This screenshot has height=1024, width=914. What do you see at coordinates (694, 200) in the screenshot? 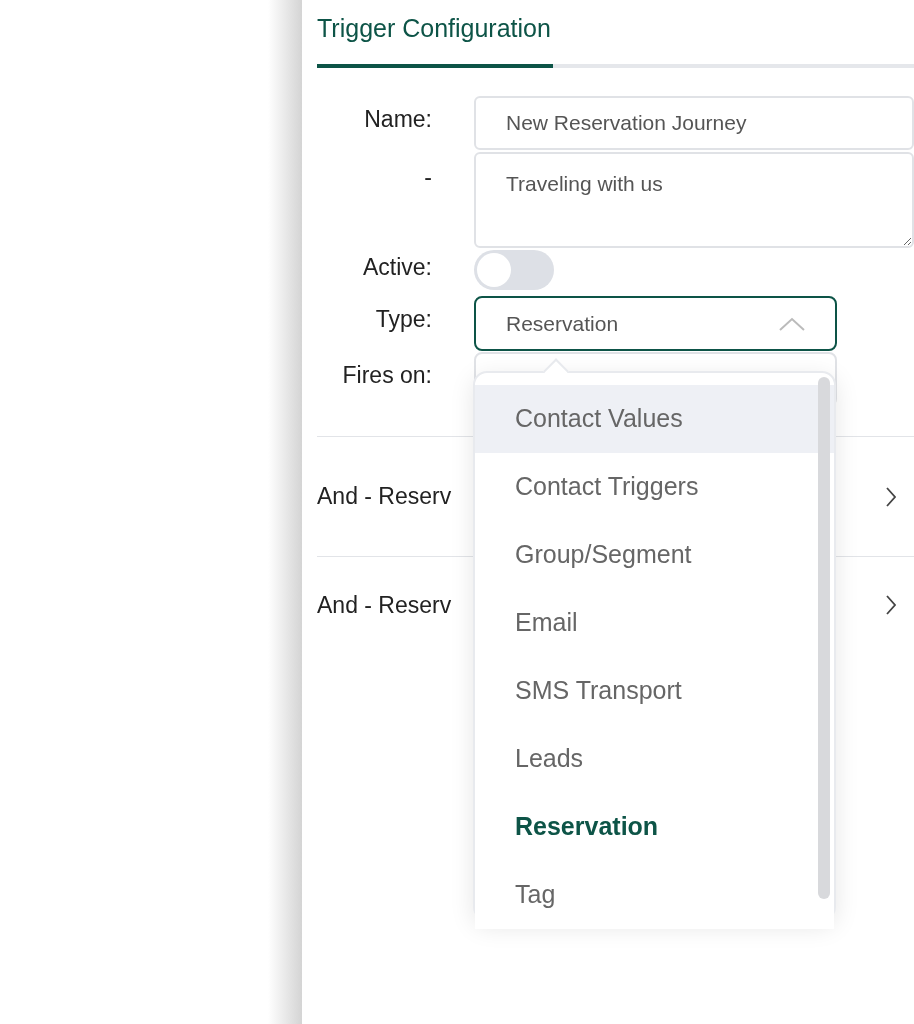
I see `description-field: Traveling with us` at bounding box center [694, 200].